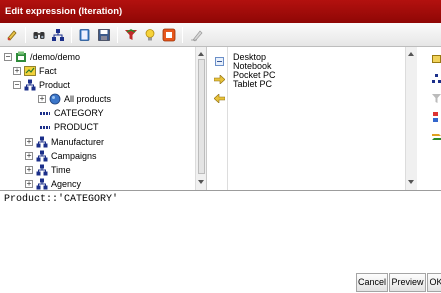  I want to click on back-icon, so click(12, 35).